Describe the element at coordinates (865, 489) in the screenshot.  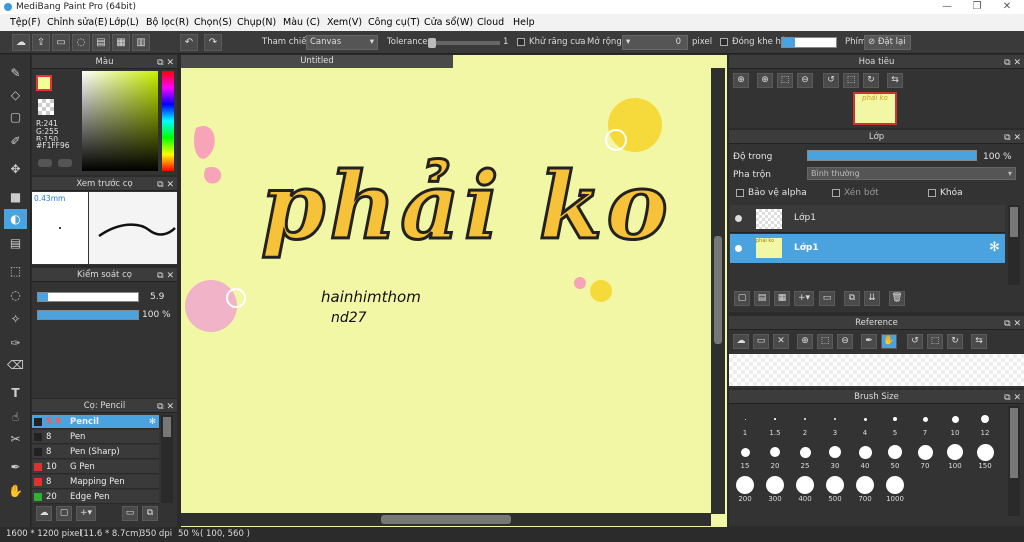
I see `brush-size-700: 700` at that location.